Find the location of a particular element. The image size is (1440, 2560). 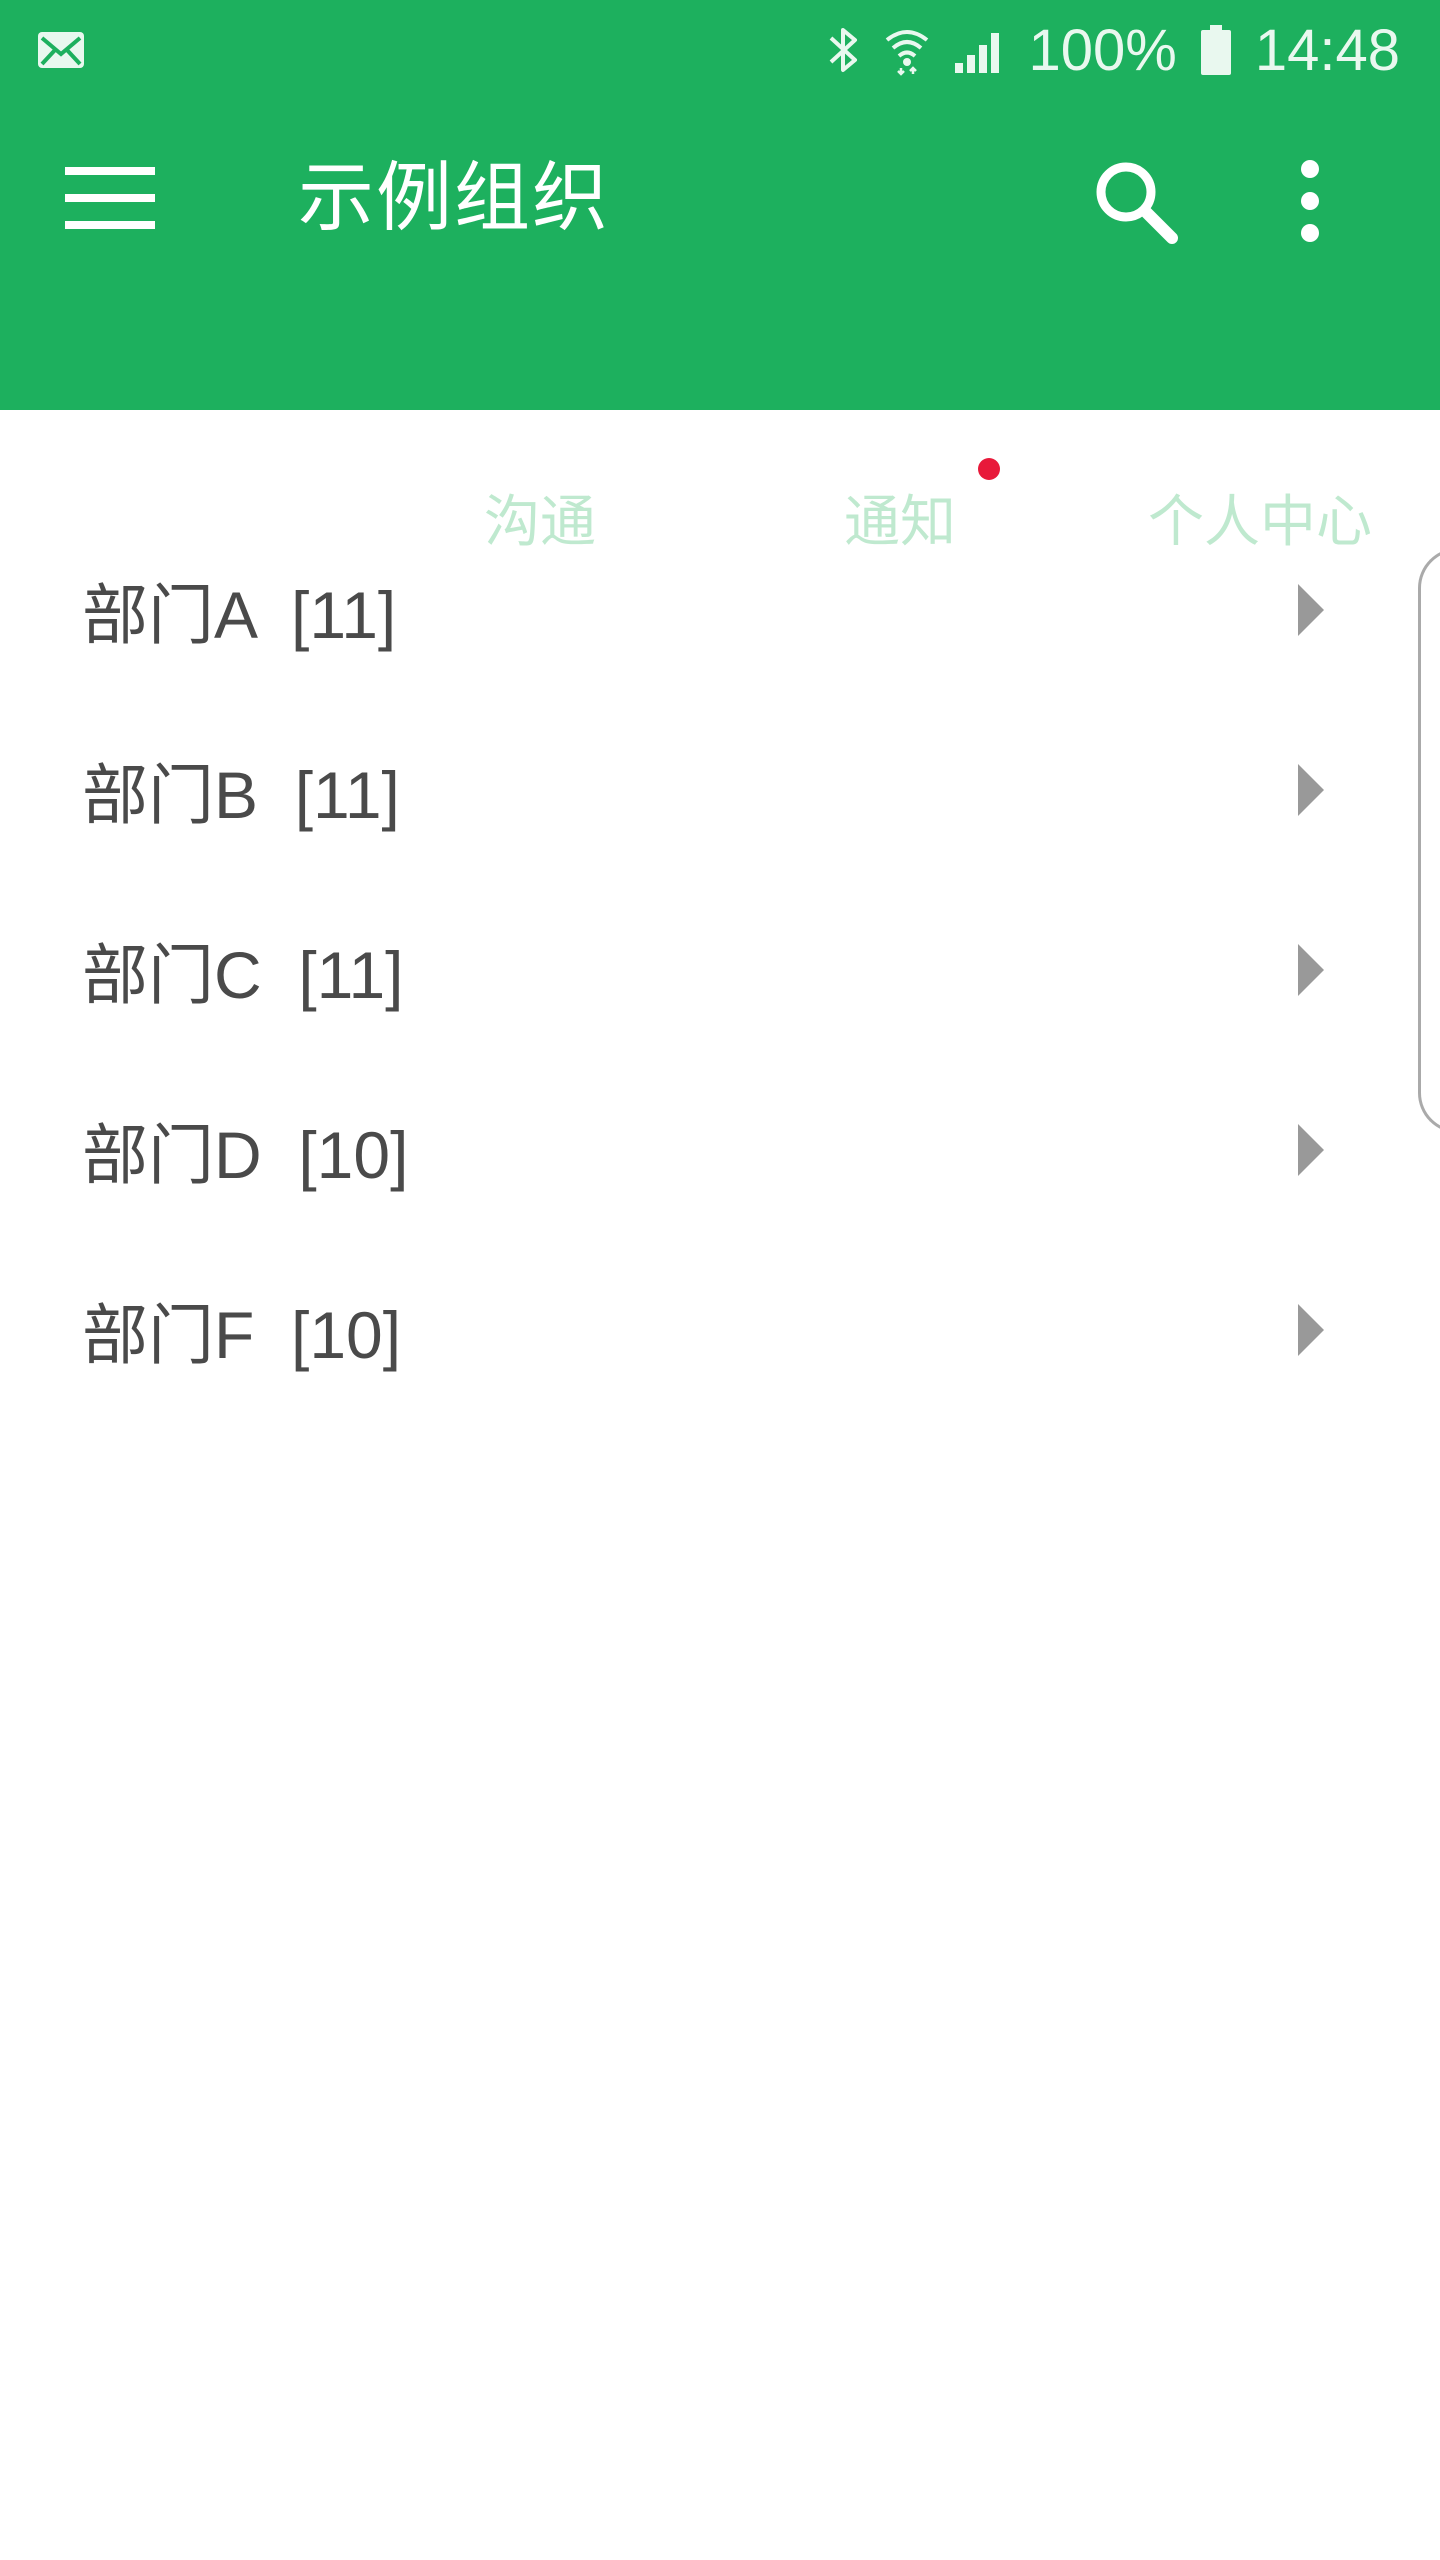

department-item-c: 部门C [11] is located at coordinates (720, 970).